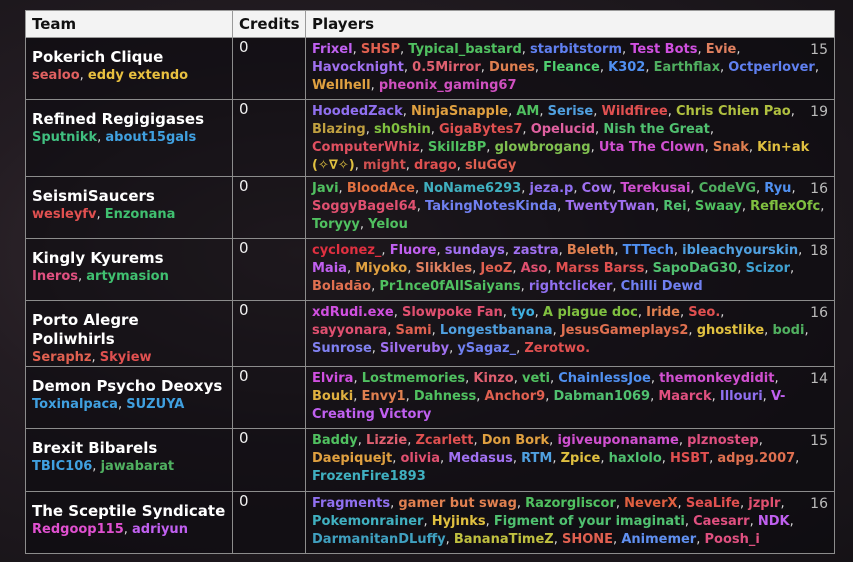 The image size is (853, 562). I want to click on player-name: Earthflax, so click(687, 67).